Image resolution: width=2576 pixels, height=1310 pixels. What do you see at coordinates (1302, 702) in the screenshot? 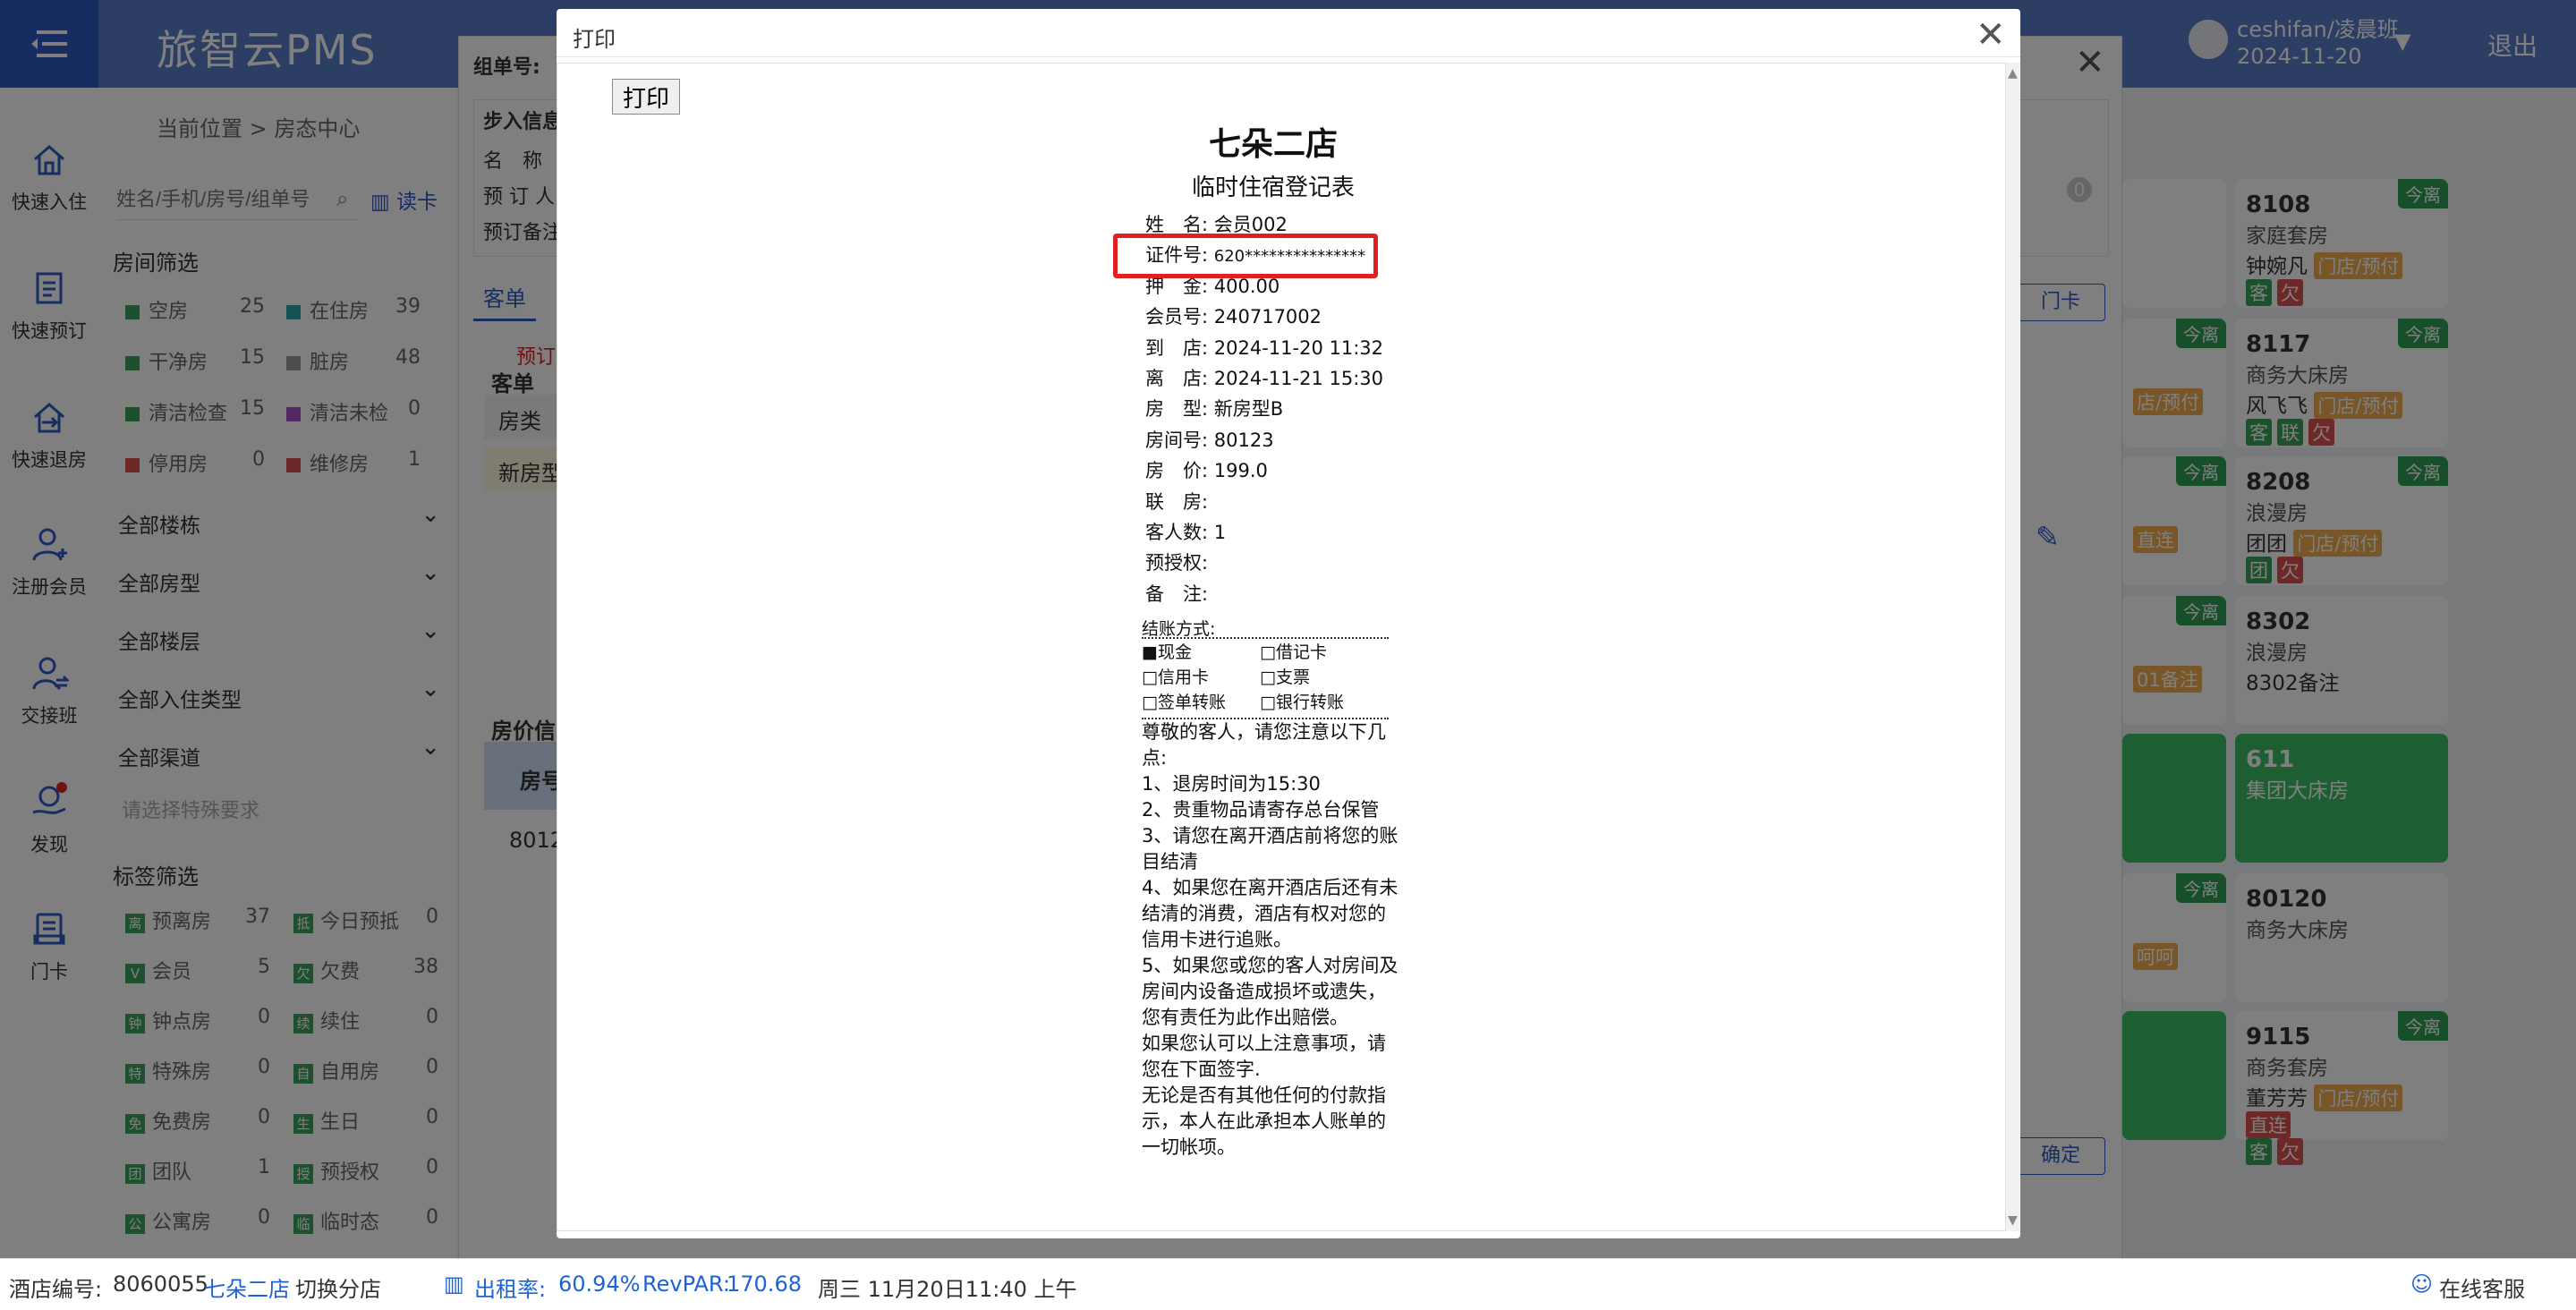
I see `payment-bank: □银行转账` at bounding box center [1302, 702].